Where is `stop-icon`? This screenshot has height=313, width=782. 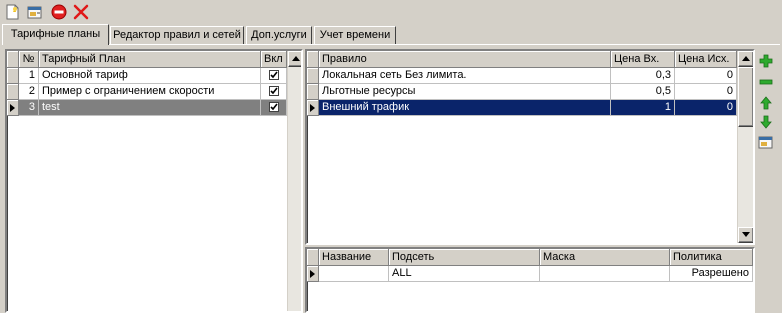 stop-icon is located at coordinates (59, 12).